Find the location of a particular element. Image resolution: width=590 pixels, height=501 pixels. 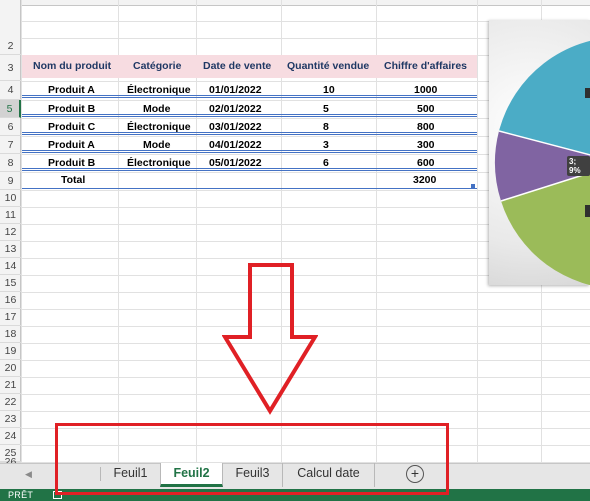

cell-quantite: 10 is located at coordinates (329, 90).